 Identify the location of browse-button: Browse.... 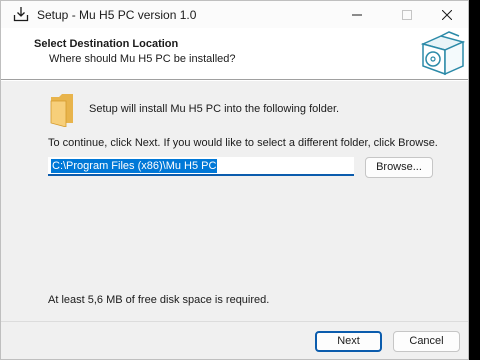
(399, 167).